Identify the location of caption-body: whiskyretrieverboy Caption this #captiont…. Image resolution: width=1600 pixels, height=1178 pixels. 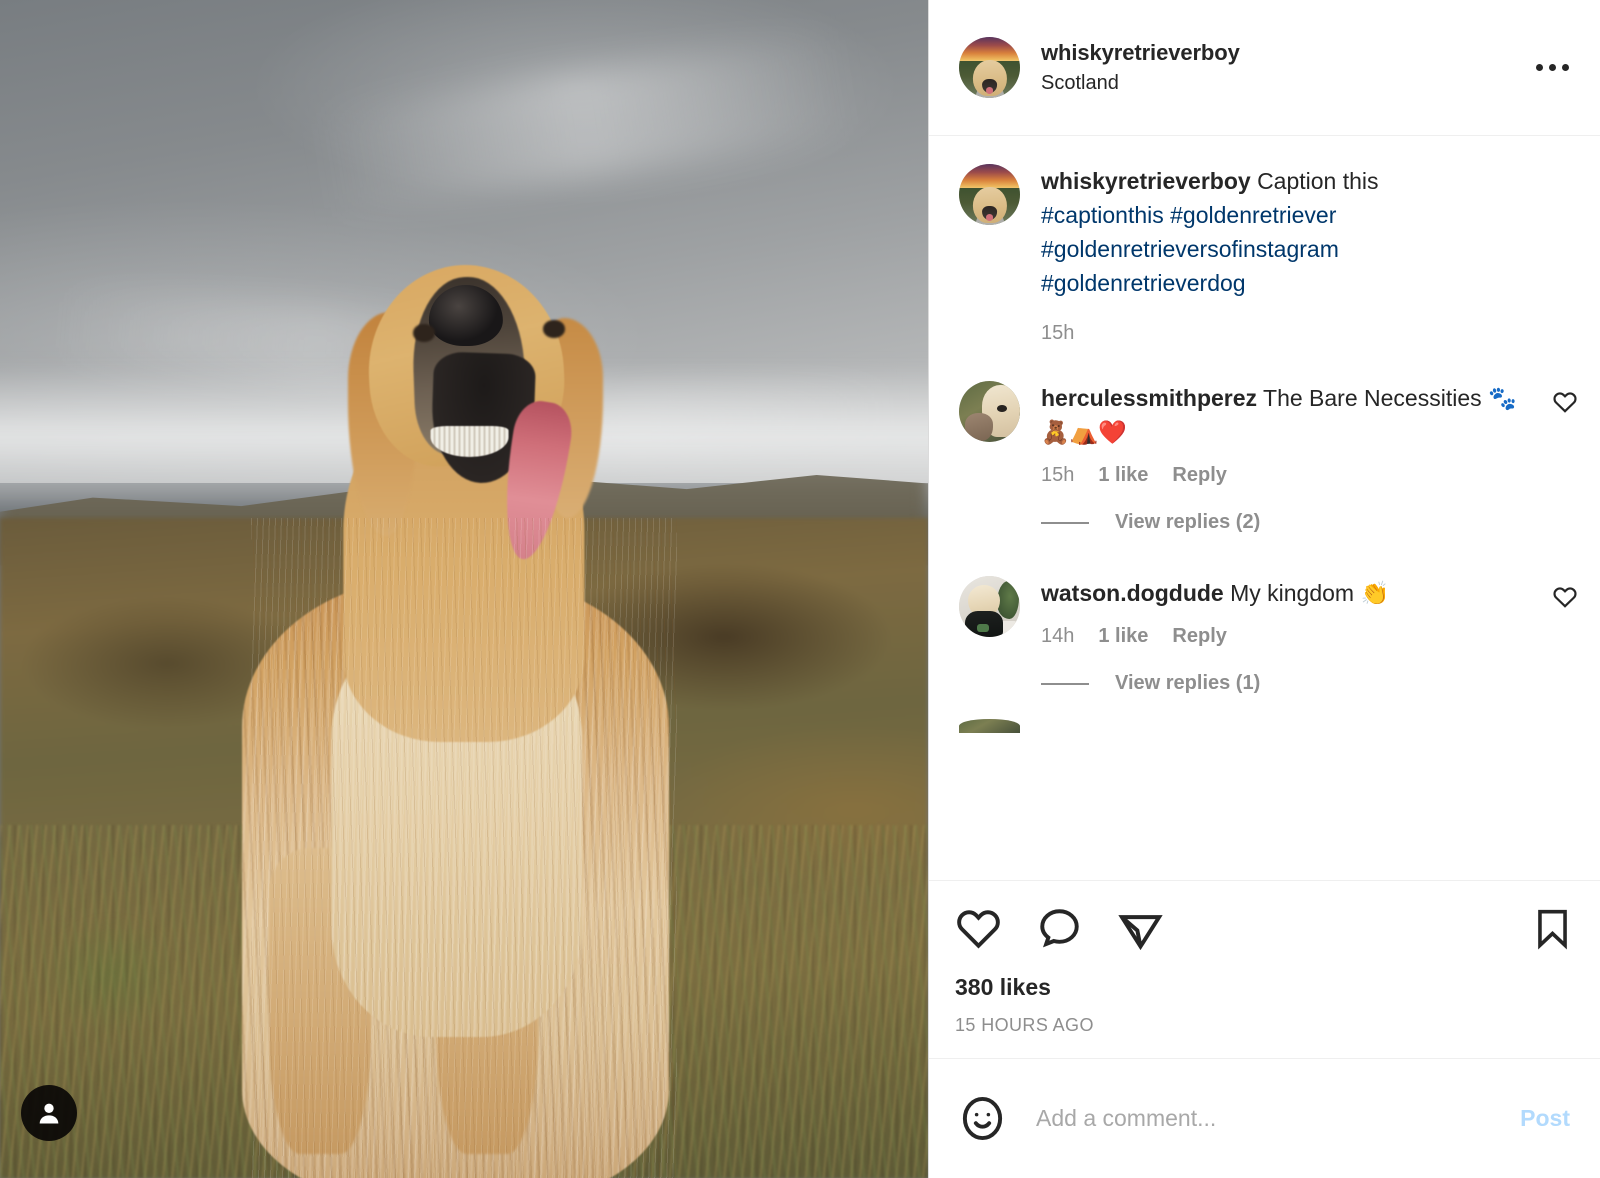
(1309, 254).